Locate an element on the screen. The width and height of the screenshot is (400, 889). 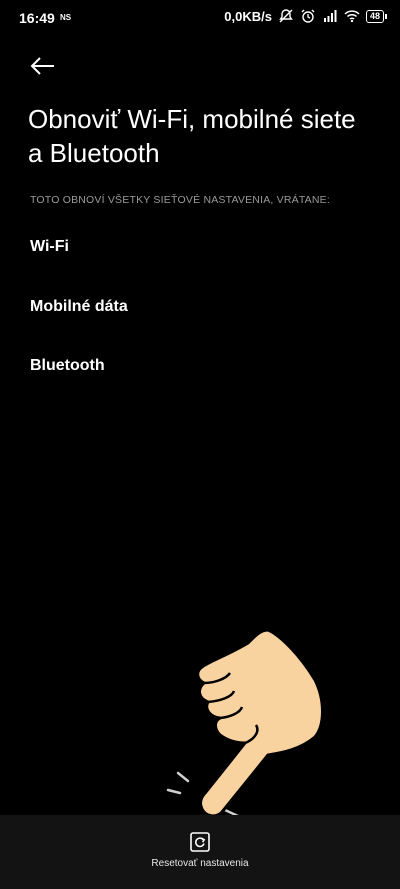
carrier-badge: NS is located at coordinates (66, 17).